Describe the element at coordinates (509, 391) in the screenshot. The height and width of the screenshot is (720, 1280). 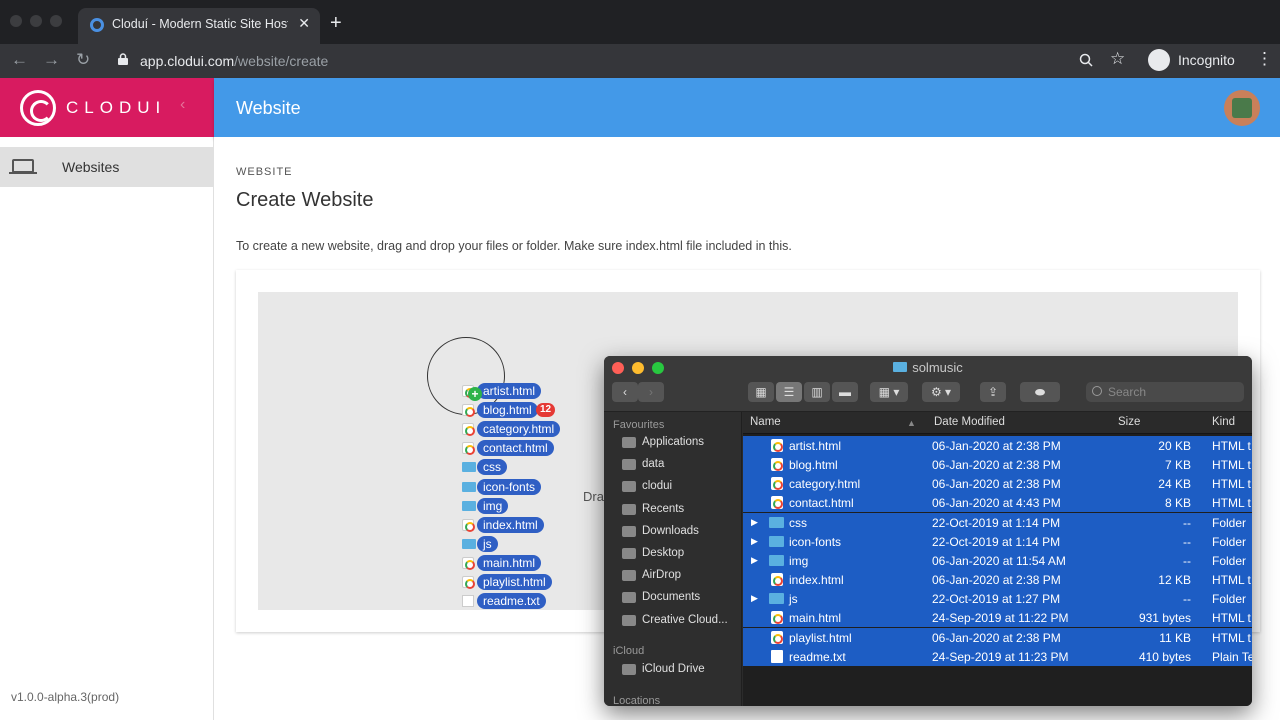
I see `drag-item-label: artist.html` at that location.